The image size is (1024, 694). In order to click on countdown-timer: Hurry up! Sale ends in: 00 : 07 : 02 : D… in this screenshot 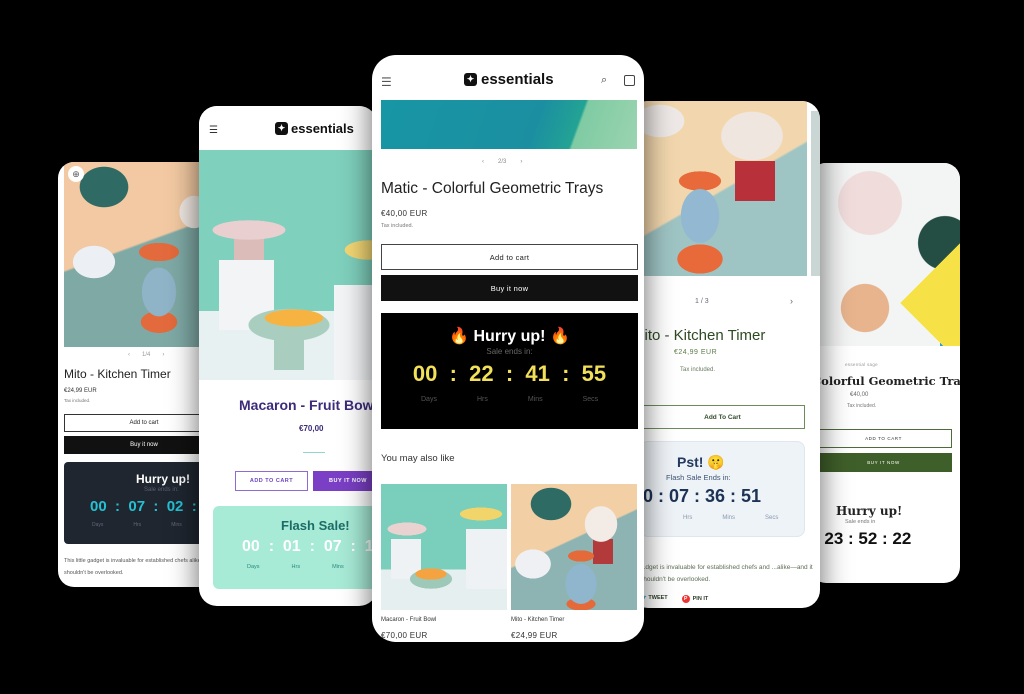, I will do `click(141, 503)`.